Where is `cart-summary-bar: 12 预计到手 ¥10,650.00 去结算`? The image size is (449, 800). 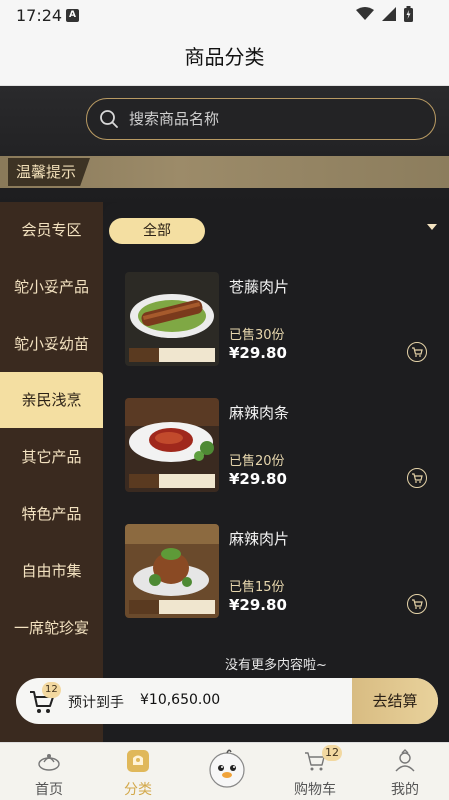 cart-summary-bar: 12 预计到手 ¥10,650.00 去结算 is located at coordinates (227, 701).